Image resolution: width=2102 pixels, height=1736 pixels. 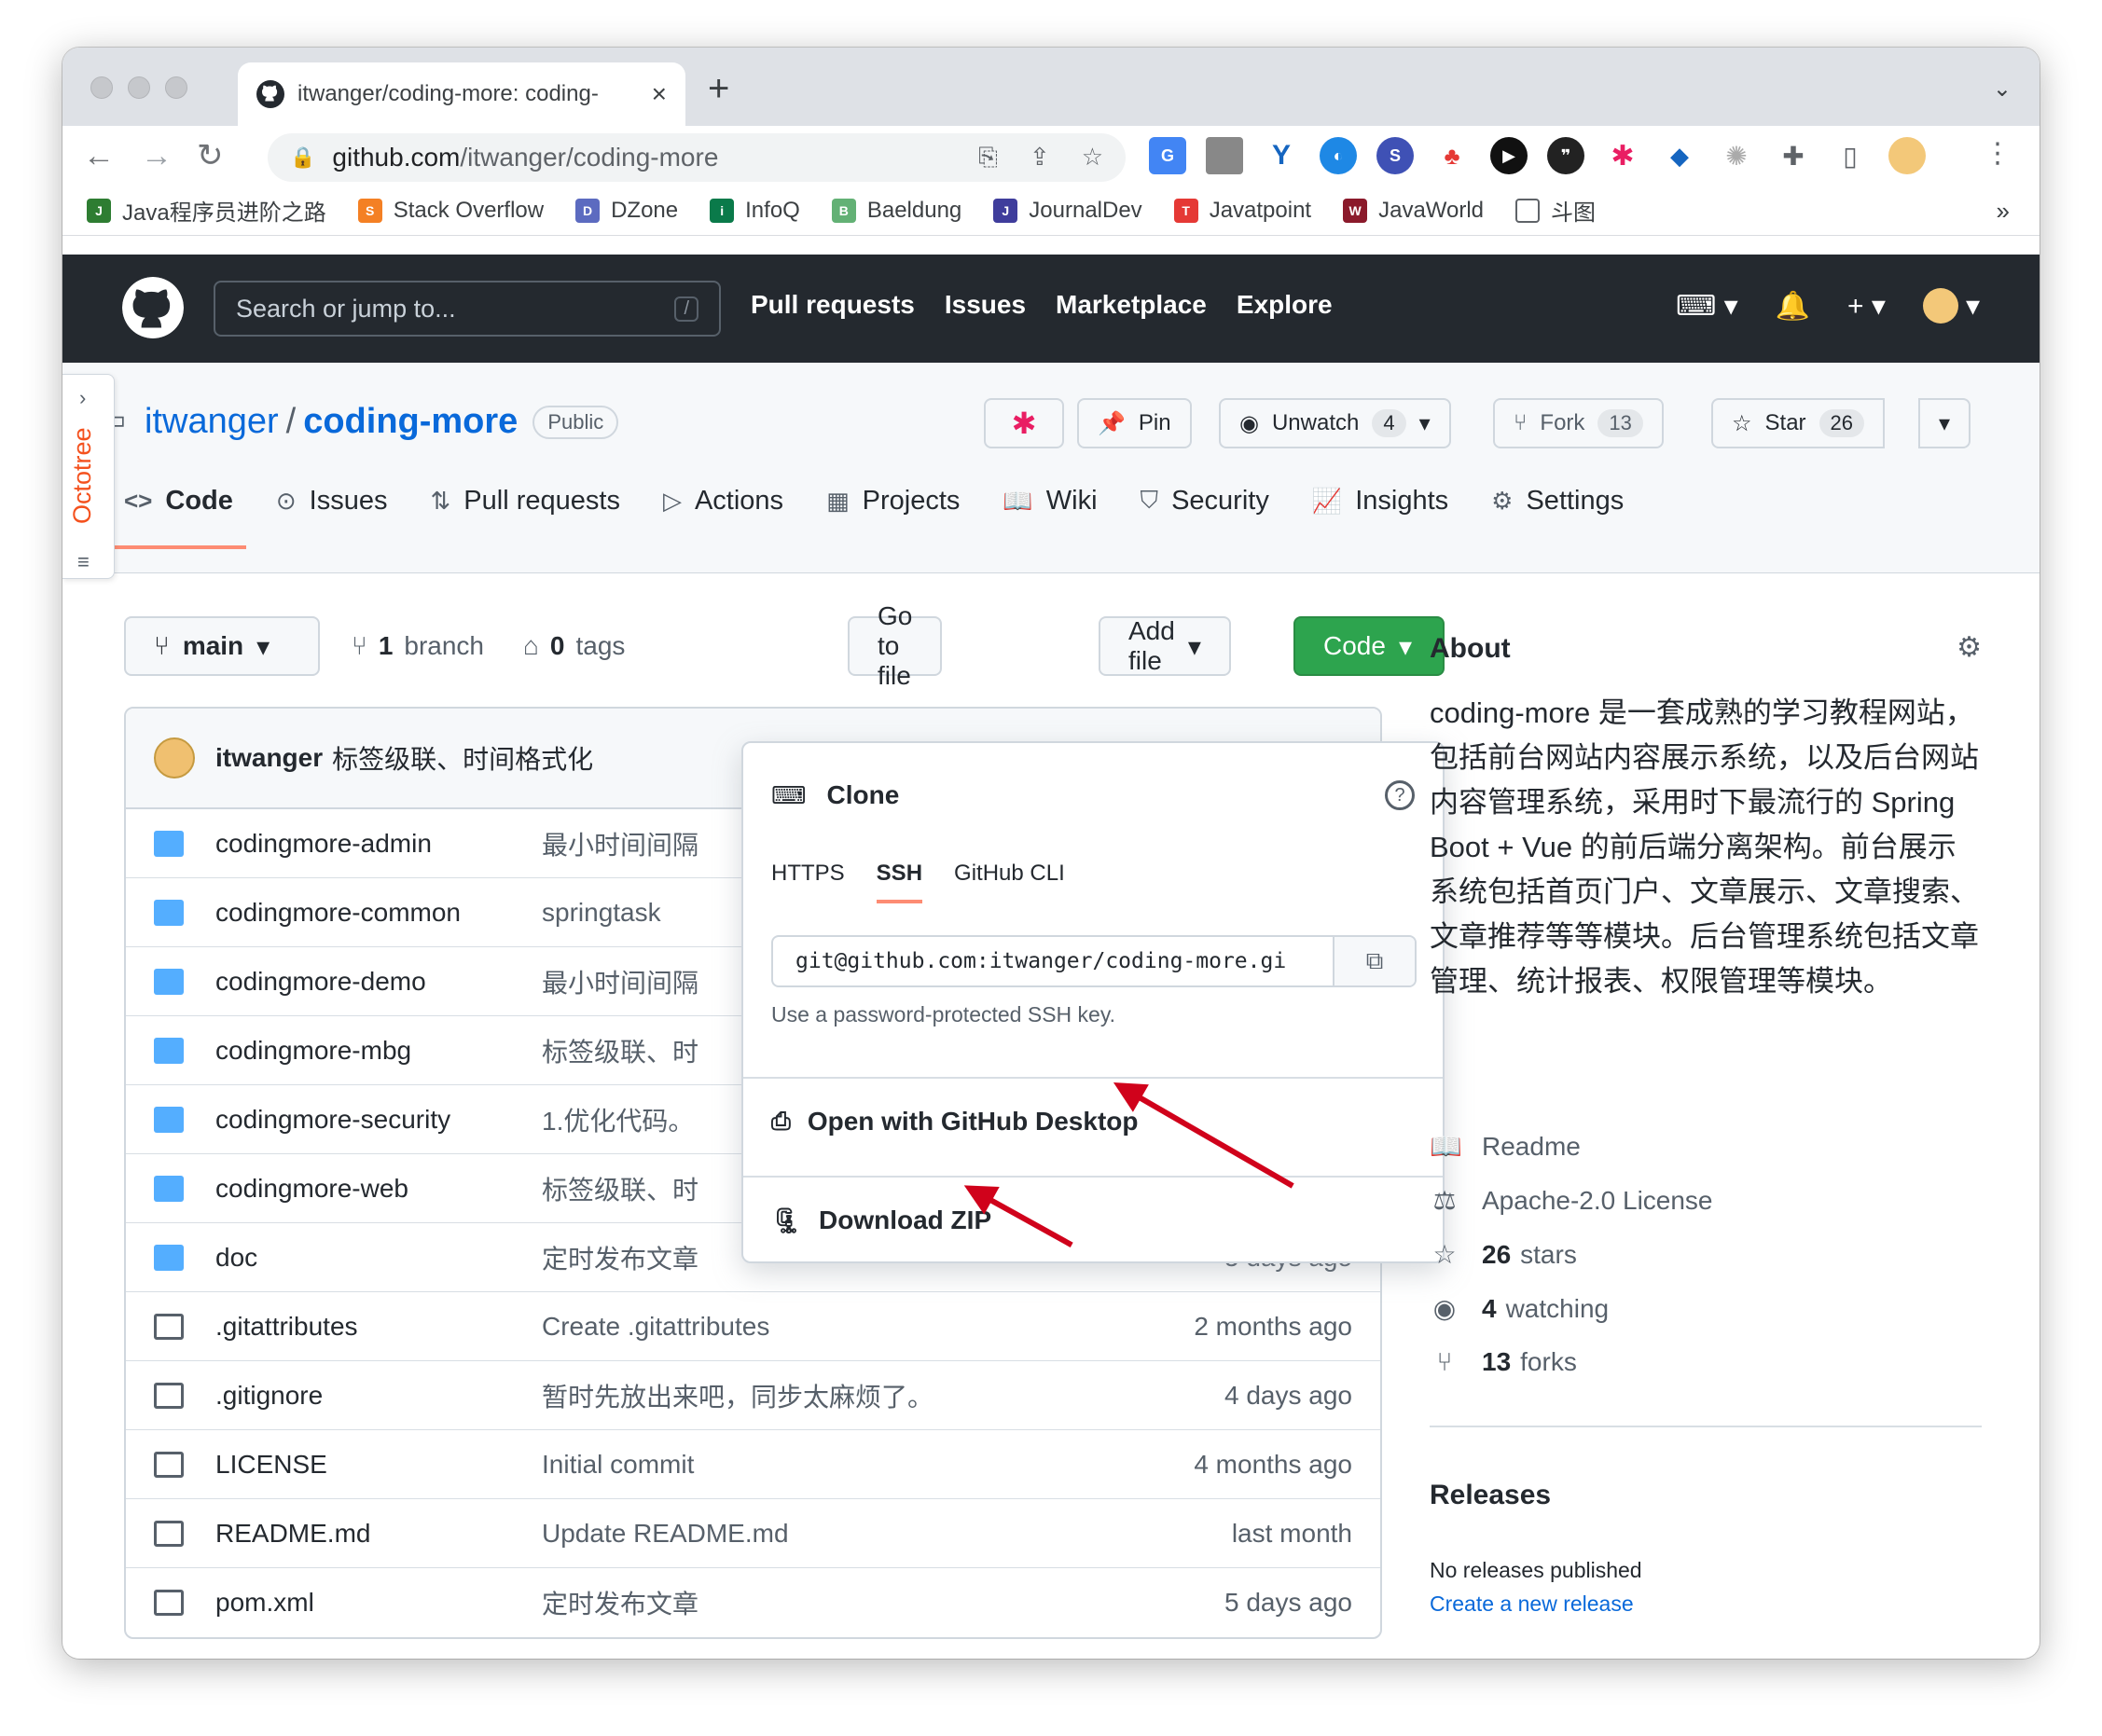 I want to click on pin-button: 📌 Pin, so click(x=1135, y=423).